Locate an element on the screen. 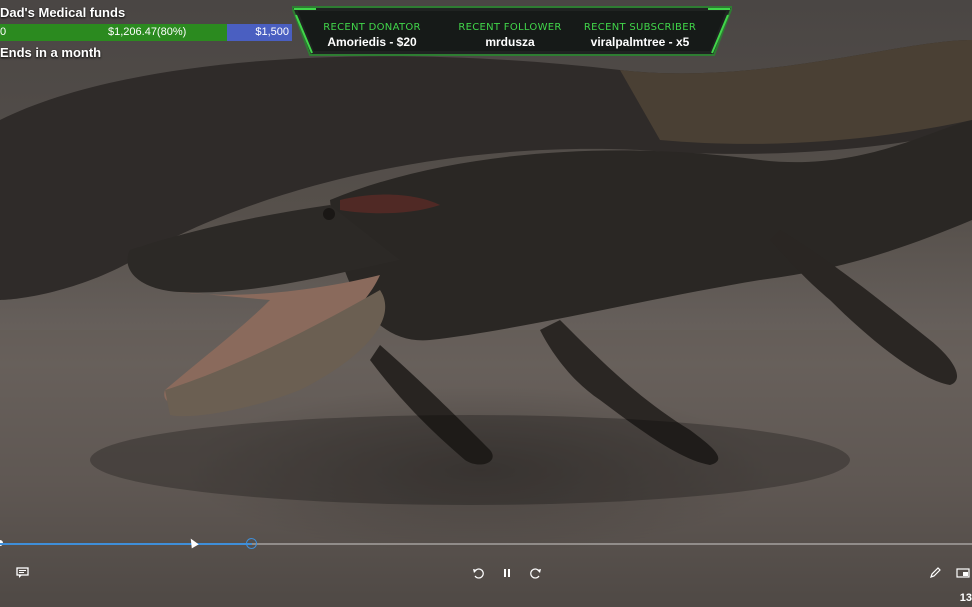 The height and width of the screenshot is (607, 972). recent-subscriber-label: RECENT SUBSCRIBER is located at coordinates (640, 27).